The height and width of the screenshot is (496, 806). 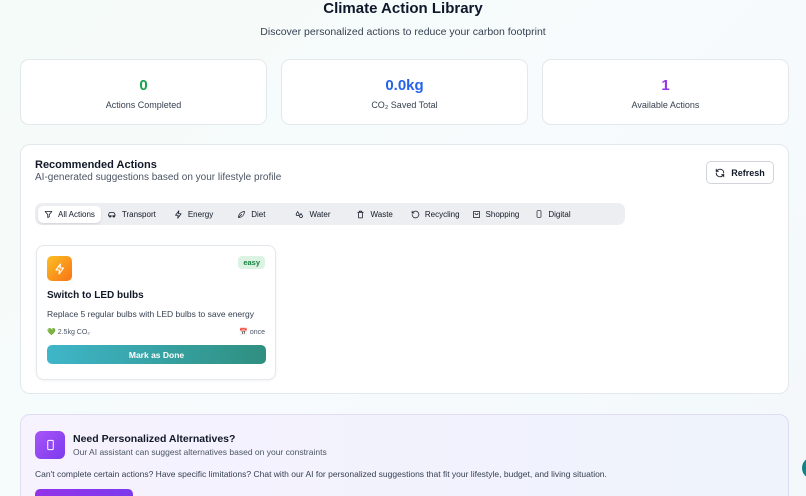 What do you see at coordinates (415, 214) in the screenshot?
I see `rotate-icon` at bounding box center [415, 214].